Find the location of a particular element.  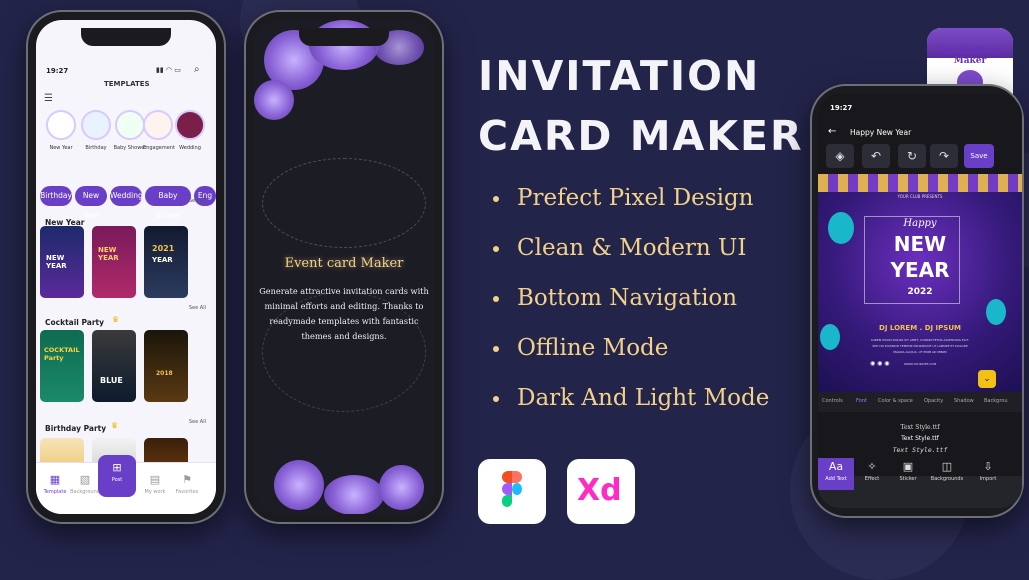

search-icon: ⌕ is located at coordinates (197, 69).